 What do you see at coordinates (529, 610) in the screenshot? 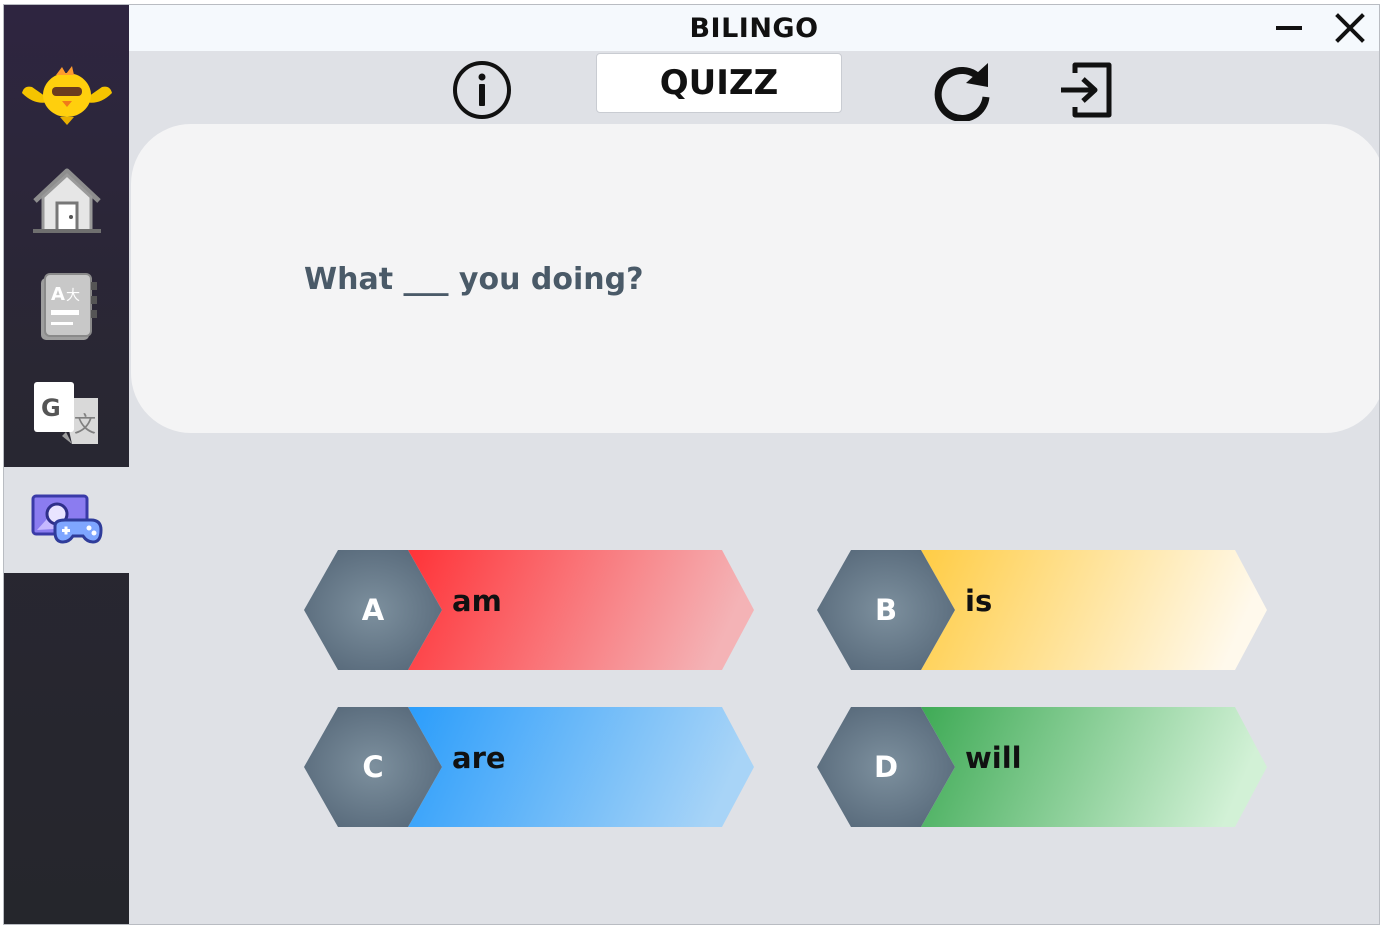
I see `answer-option-a: A am` at bounding box center [529, 610].